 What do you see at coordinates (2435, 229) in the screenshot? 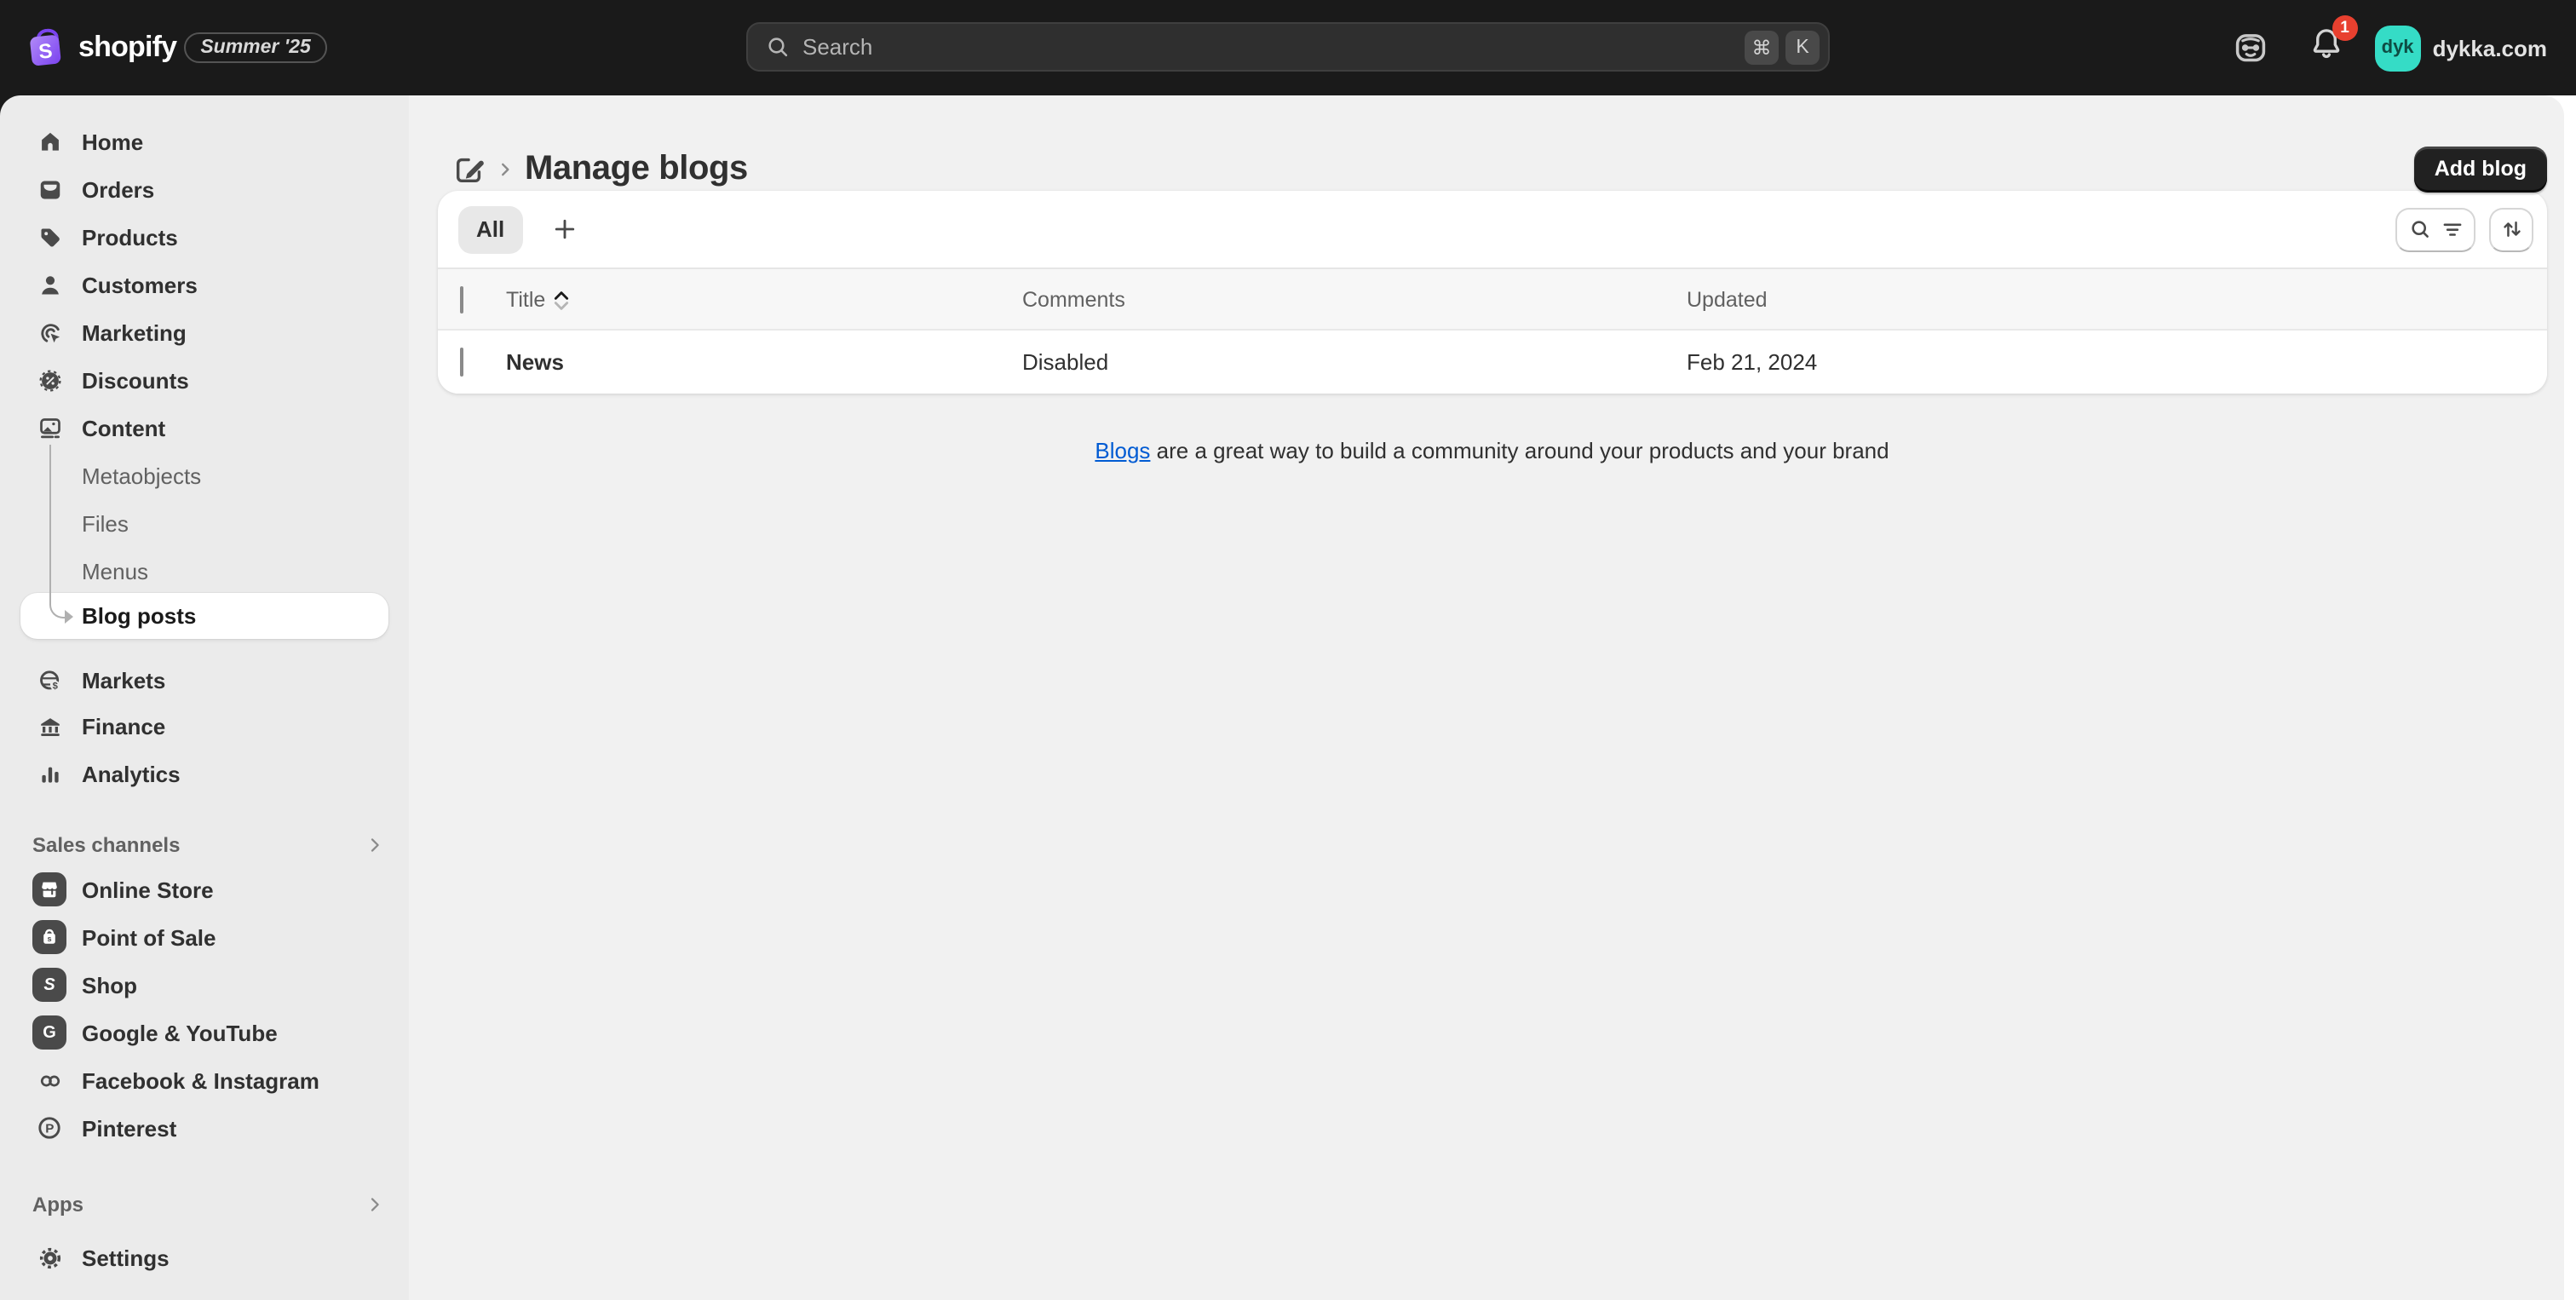
I see `search-and-filter-button` at bounding box center [2435, 229].